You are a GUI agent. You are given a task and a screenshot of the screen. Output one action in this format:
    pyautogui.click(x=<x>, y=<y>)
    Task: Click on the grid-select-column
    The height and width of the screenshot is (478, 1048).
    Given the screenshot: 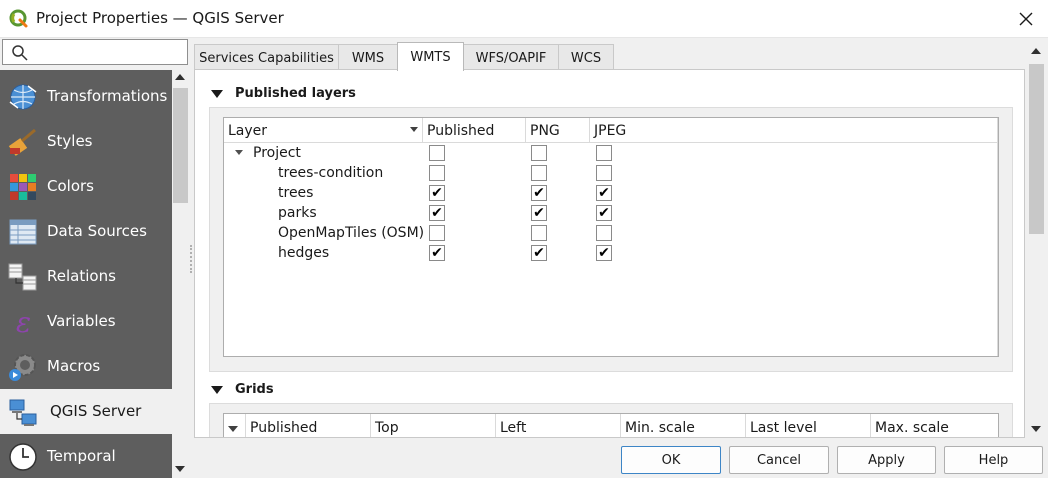 What is the action you would take?
    pyautogui.click(x=235, y=425)
    